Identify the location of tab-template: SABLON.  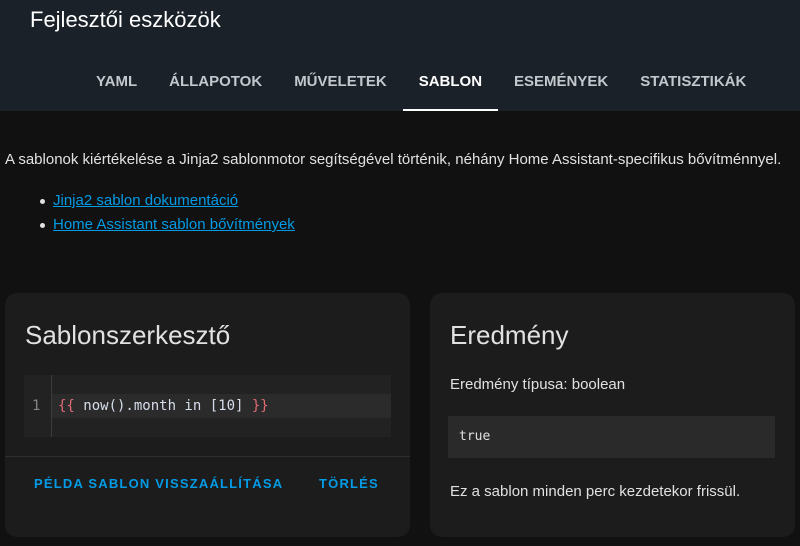
(450, 83).